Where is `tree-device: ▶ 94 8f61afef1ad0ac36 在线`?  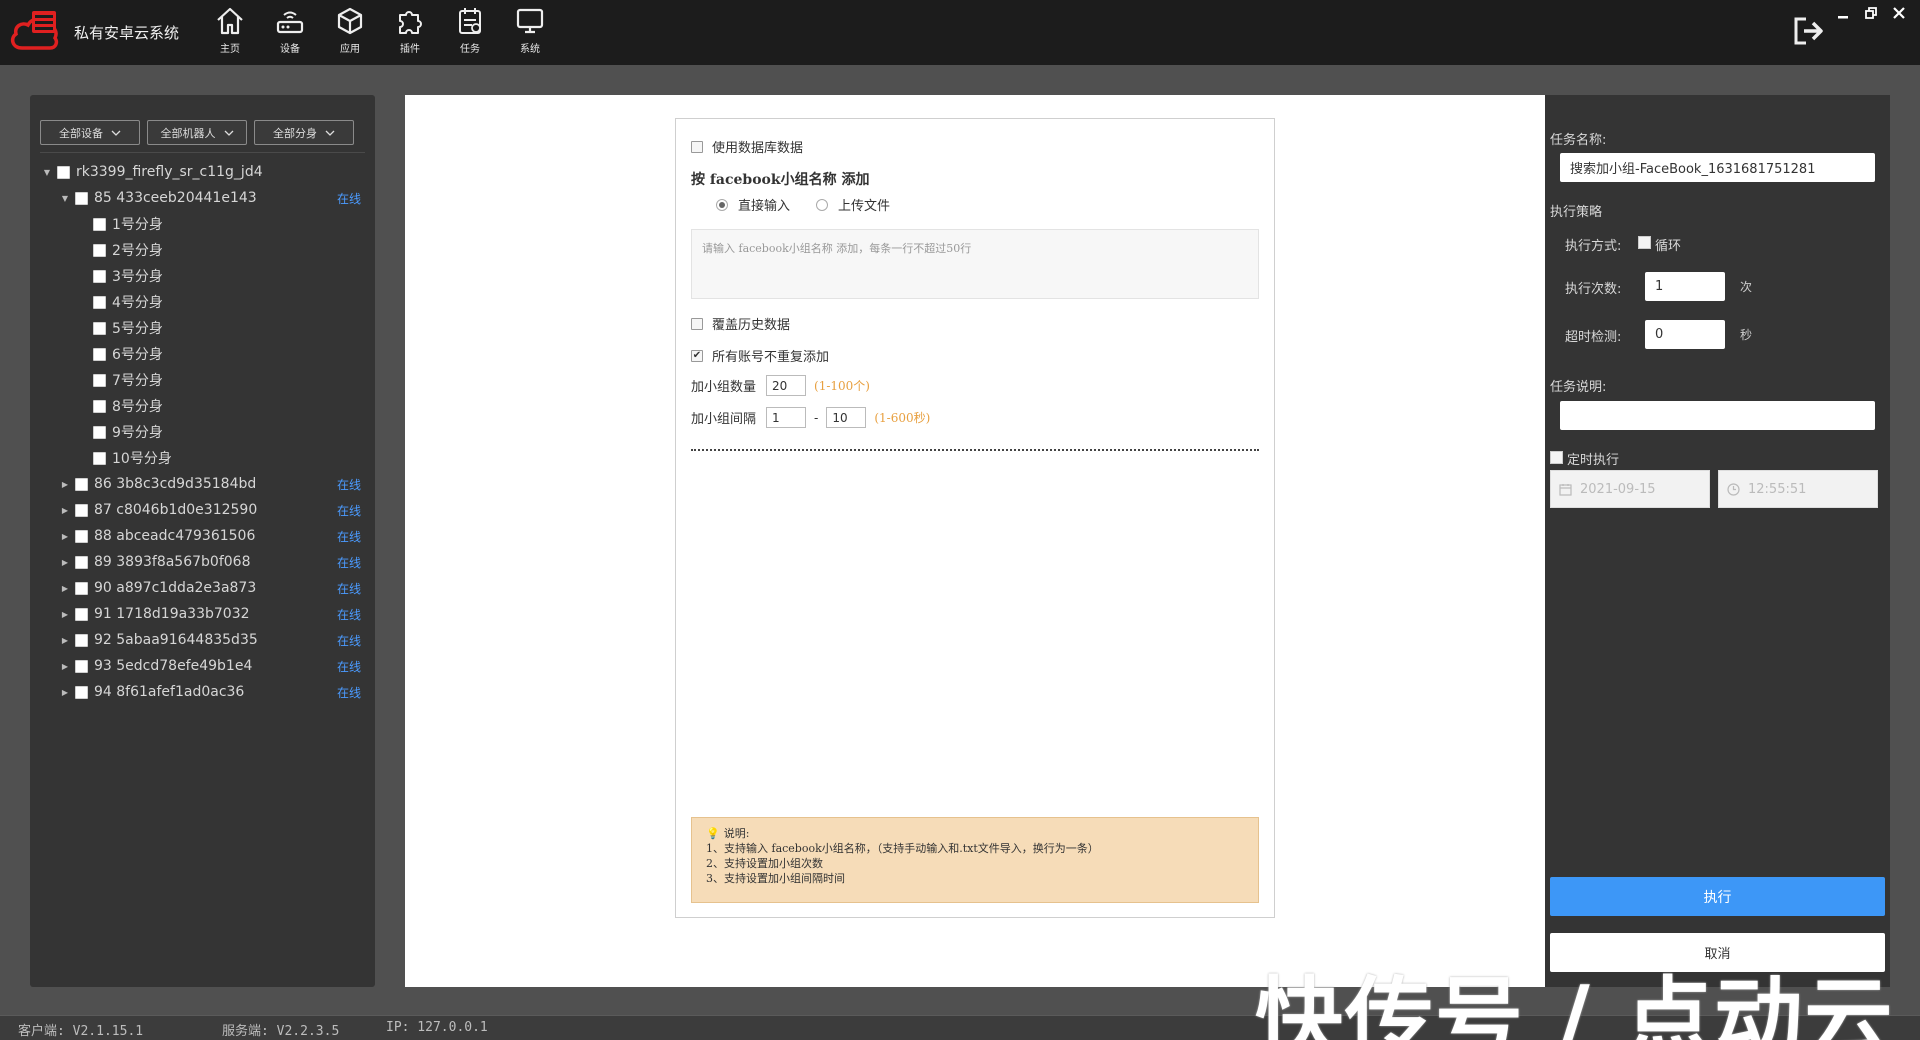 tree-device: ▶ 94 8f61afef1ad0ac36 在线 is located at coordinates (202, 692).